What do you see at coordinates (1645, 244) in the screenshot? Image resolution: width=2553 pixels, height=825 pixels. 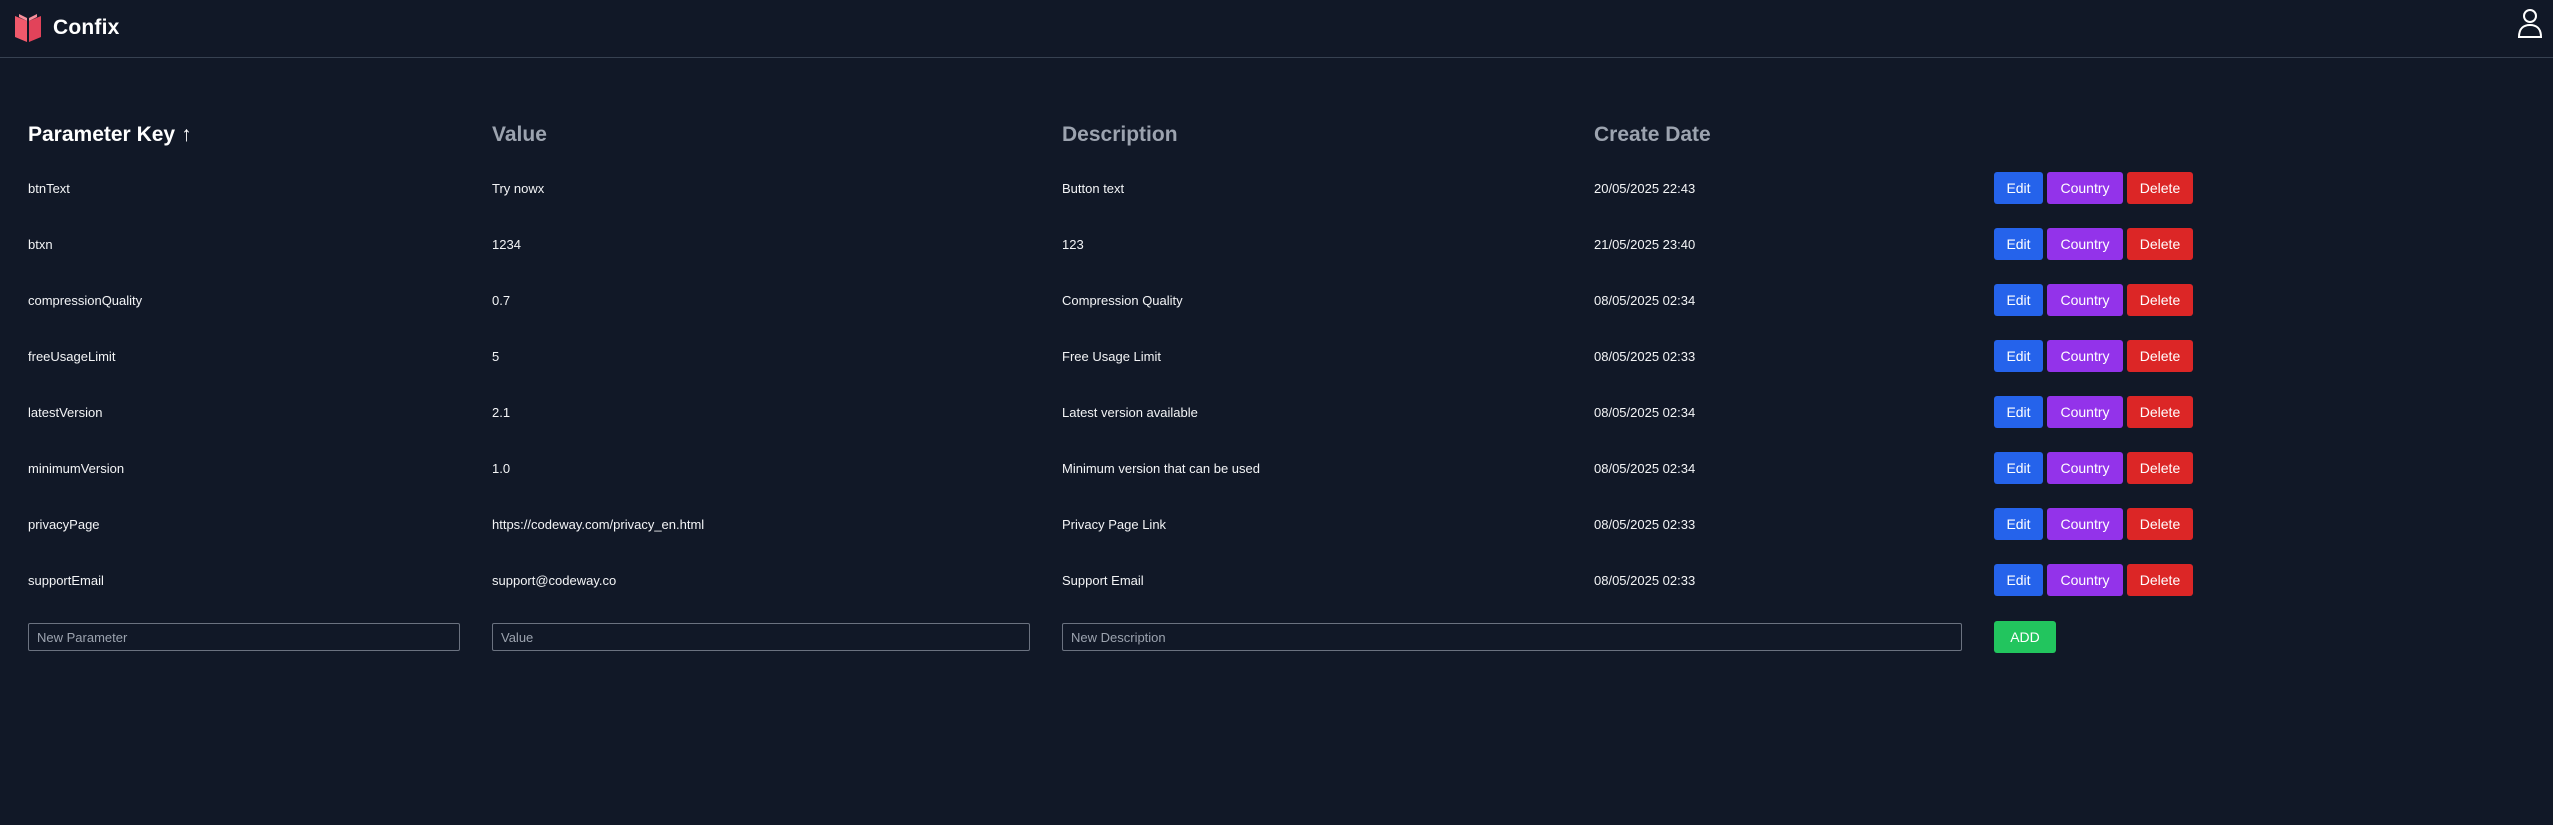 I see `cell-create-date: 21/05/2025 23:40` at bounding box center [1645, 244].